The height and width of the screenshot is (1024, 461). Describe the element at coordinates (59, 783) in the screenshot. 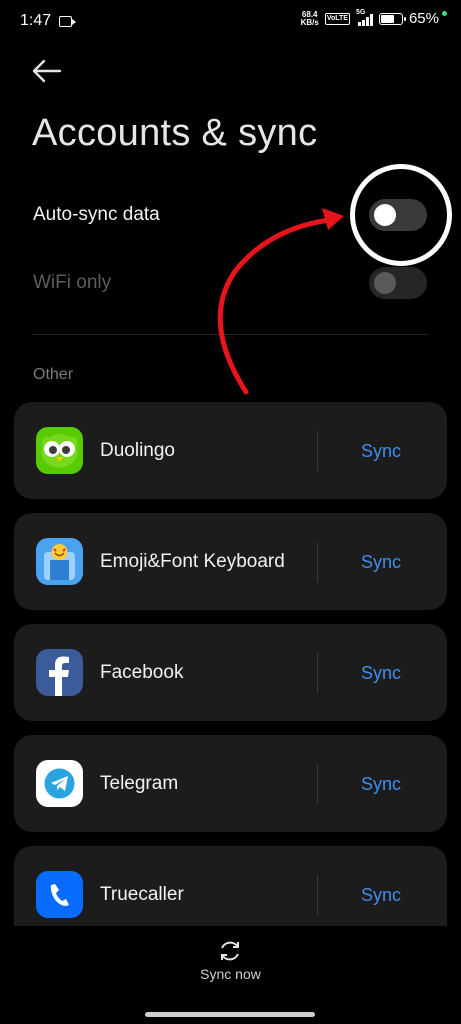

I see `telegram-icon` at that location.